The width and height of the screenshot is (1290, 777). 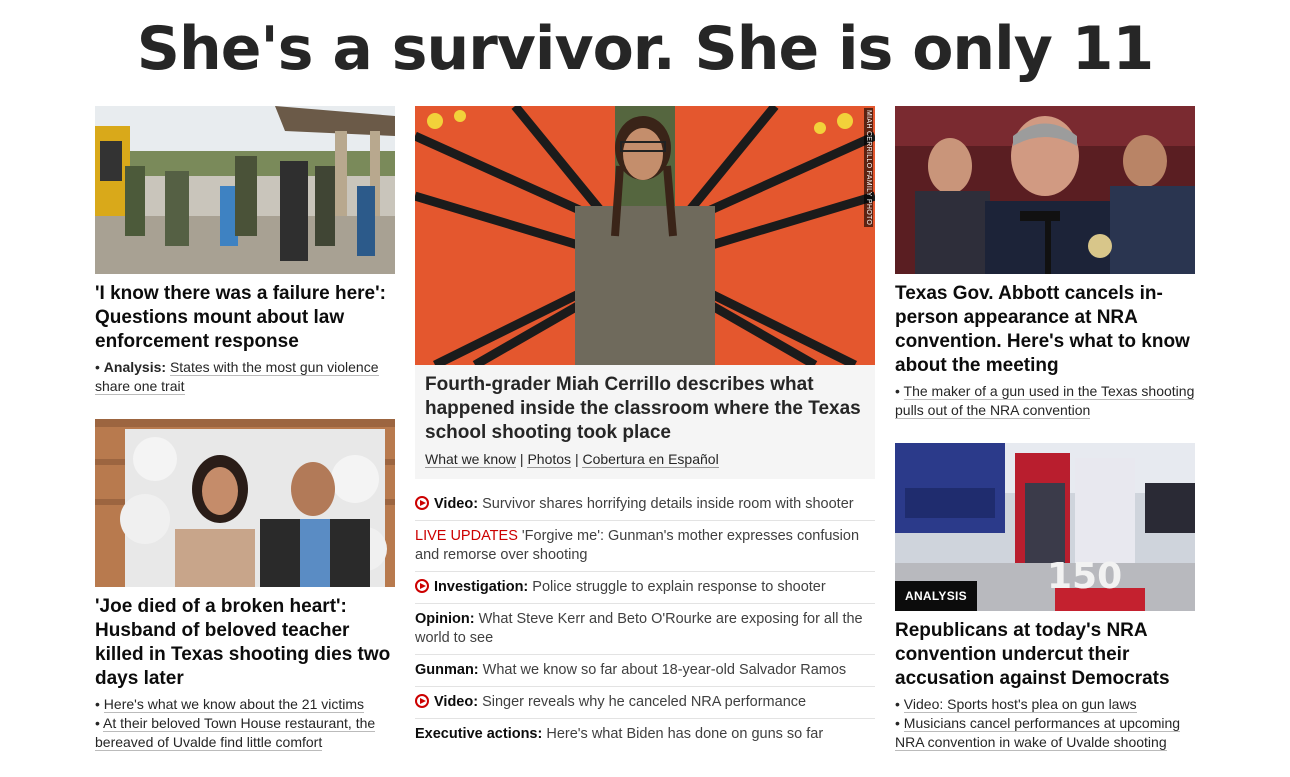 I want to click on list-item-prefix: Gunman:, so click(x=447, y=670).